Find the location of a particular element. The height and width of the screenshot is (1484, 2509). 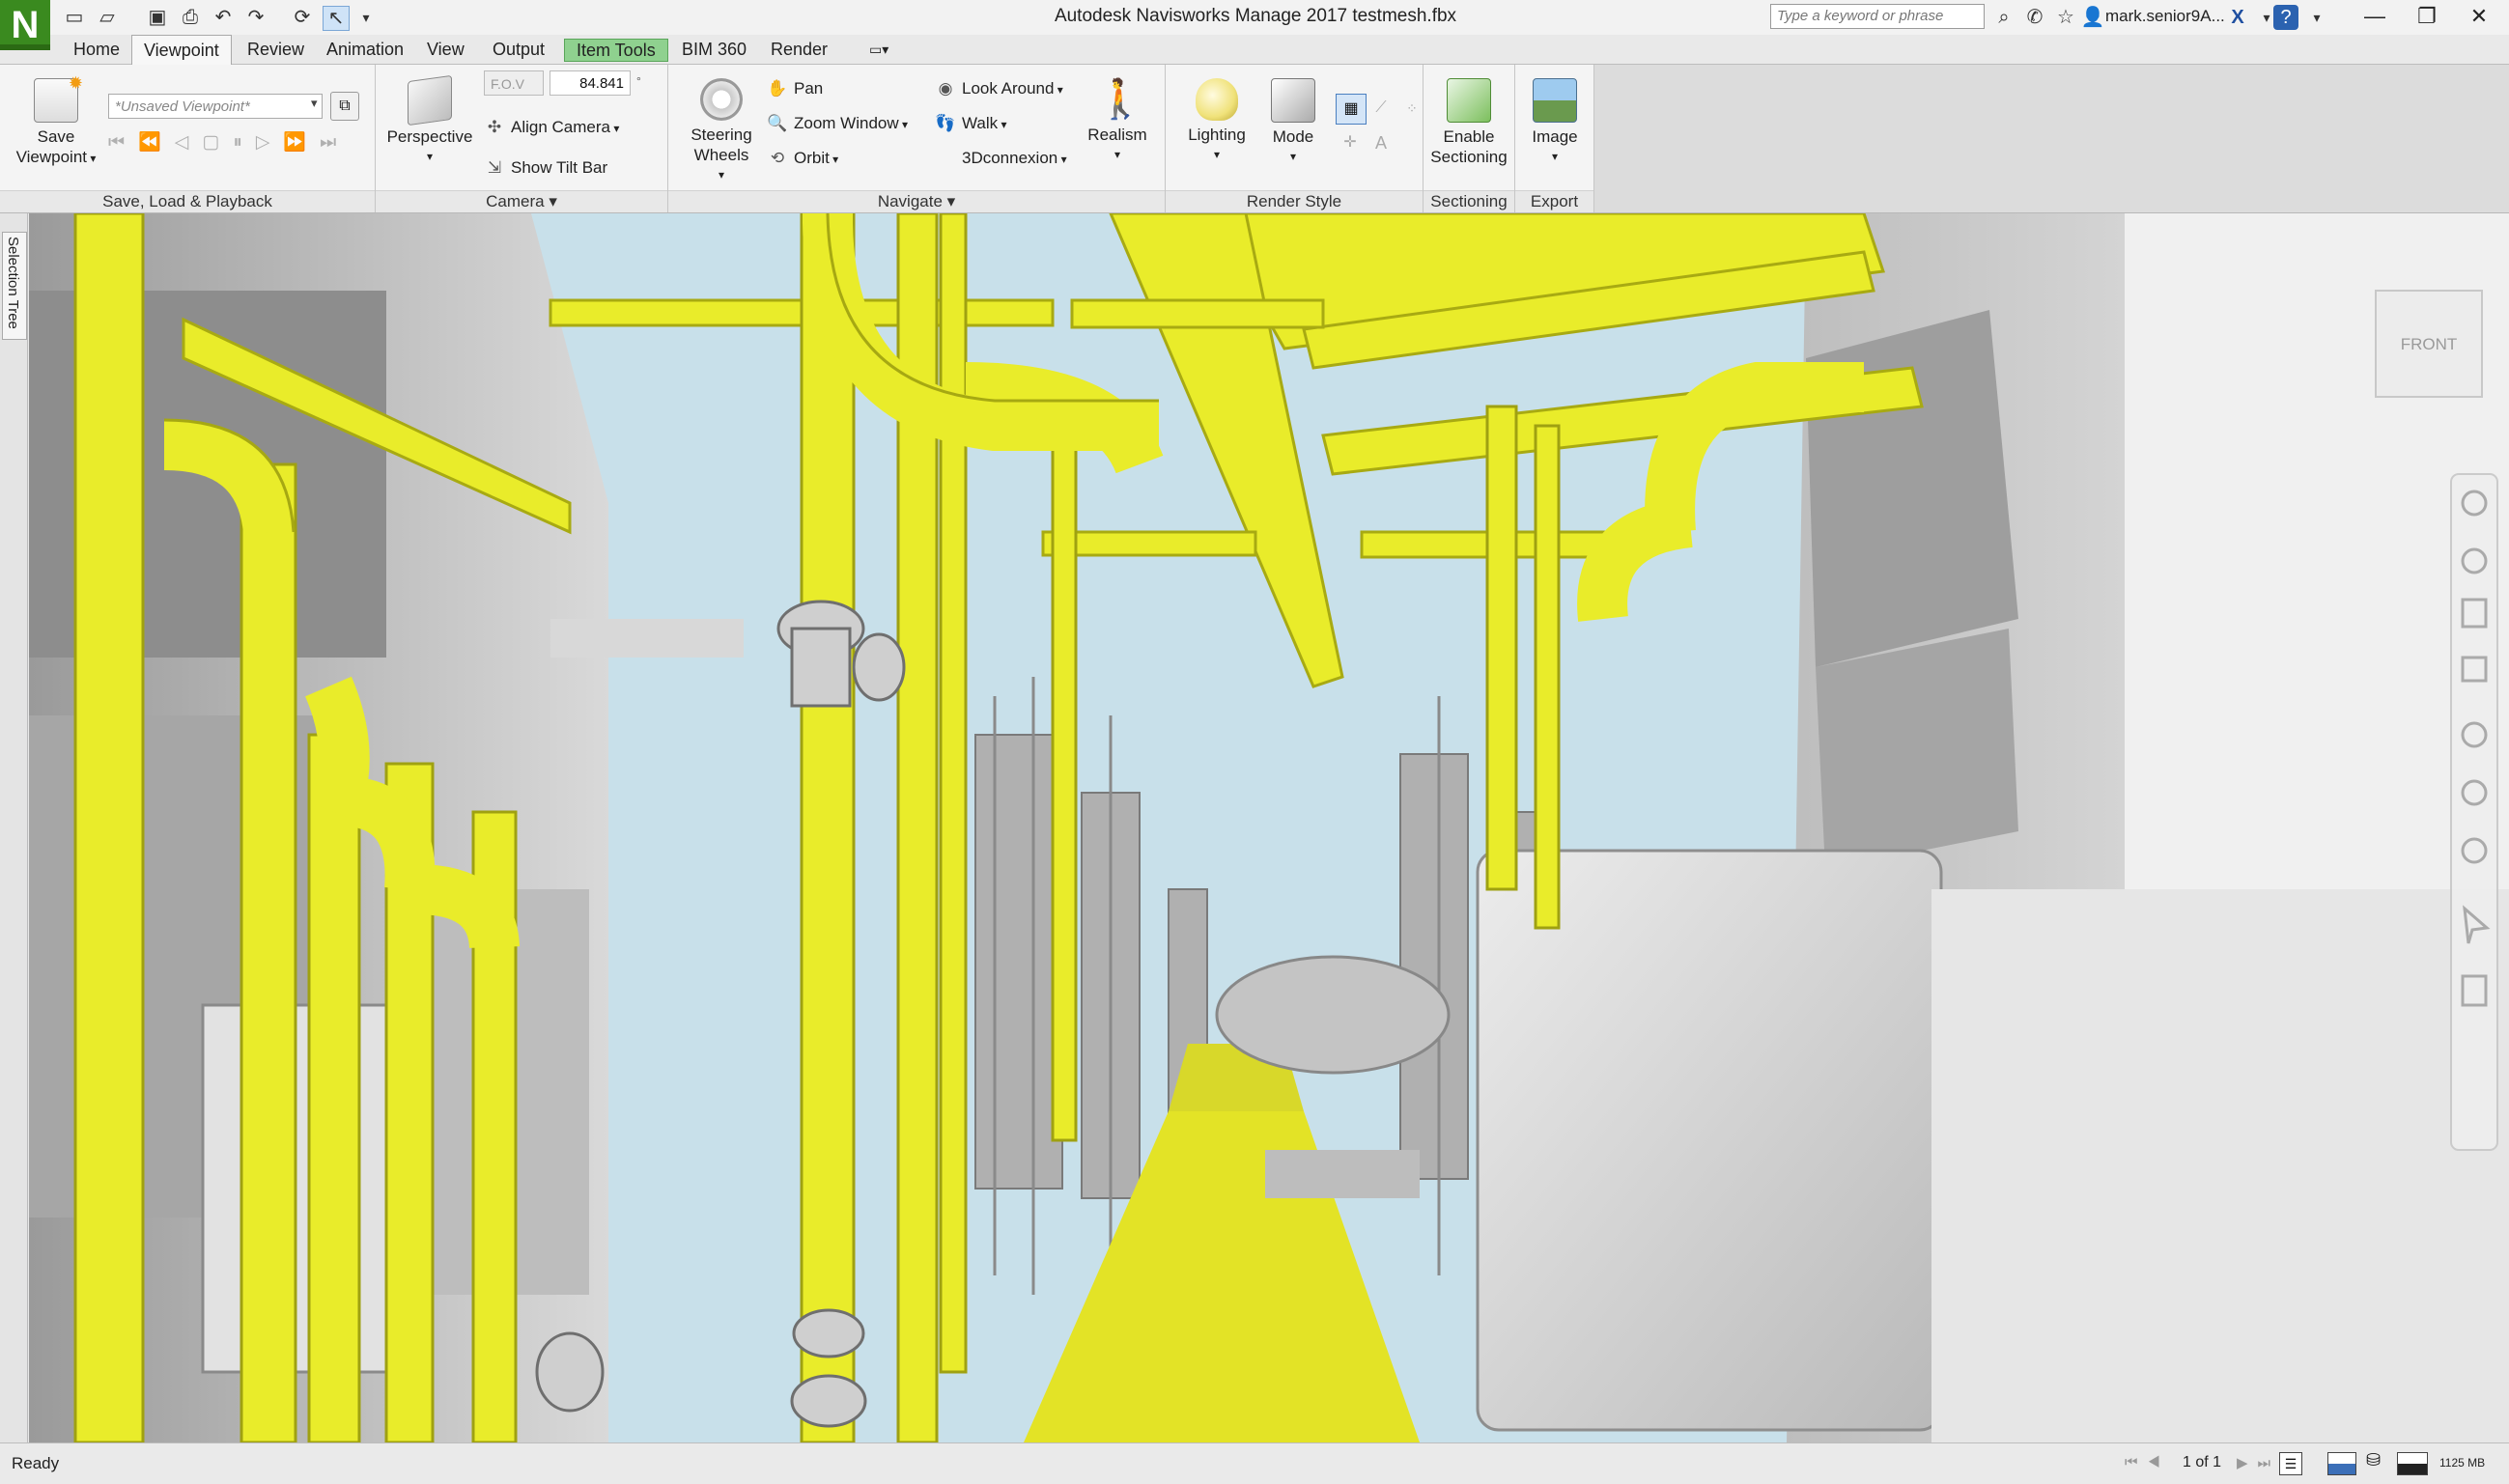

cube-icon is located at coordinates (430, 100).